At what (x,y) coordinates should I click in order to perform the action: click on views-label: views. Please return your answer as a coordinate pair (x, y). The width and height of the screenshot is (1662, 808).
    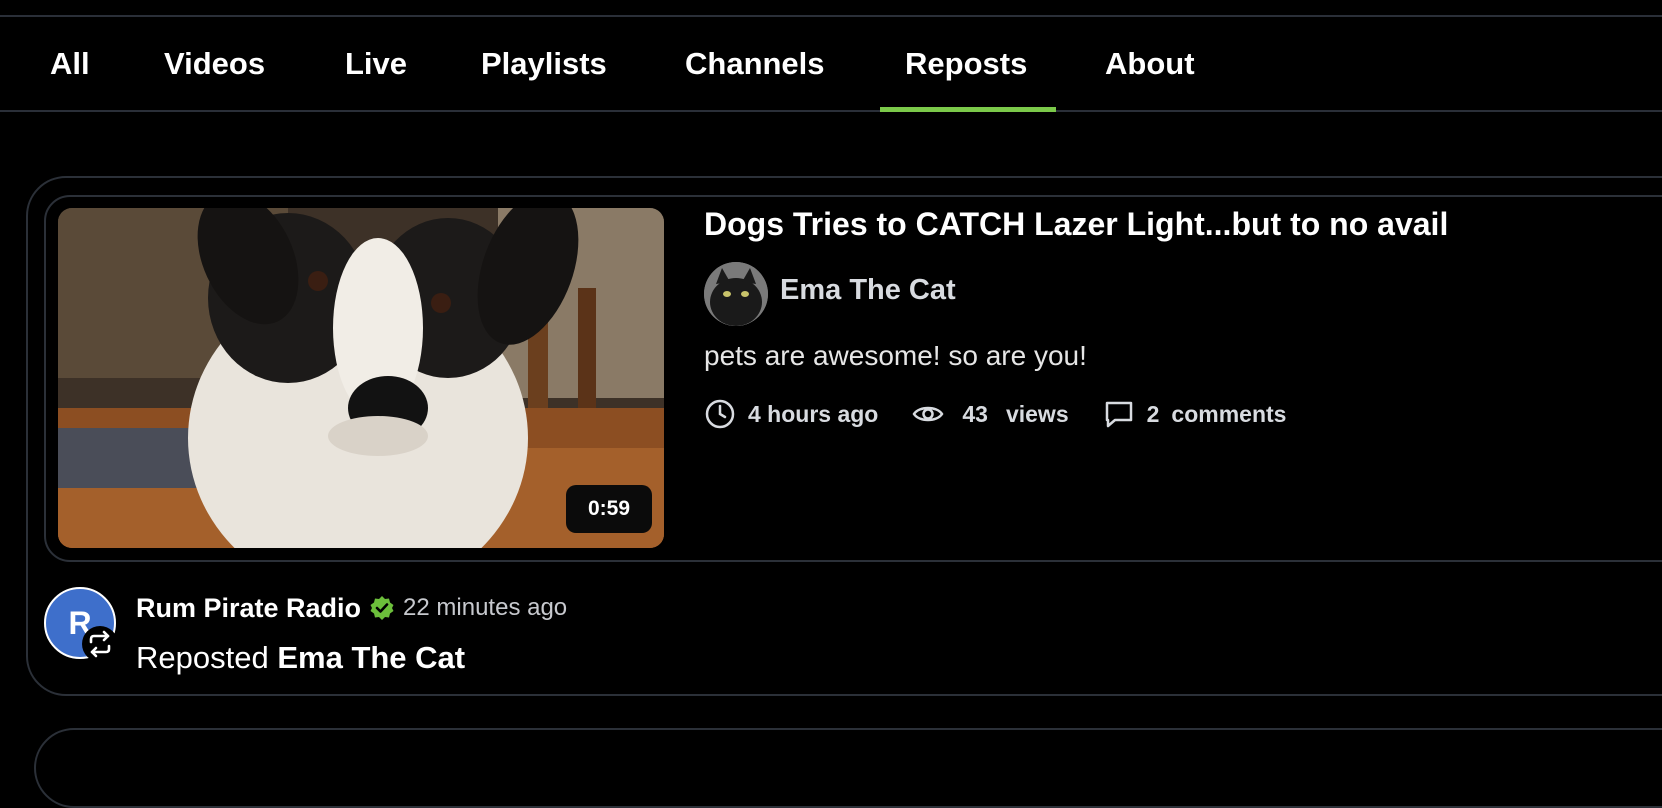
    Looking at the image, I should click on (1037, 413).